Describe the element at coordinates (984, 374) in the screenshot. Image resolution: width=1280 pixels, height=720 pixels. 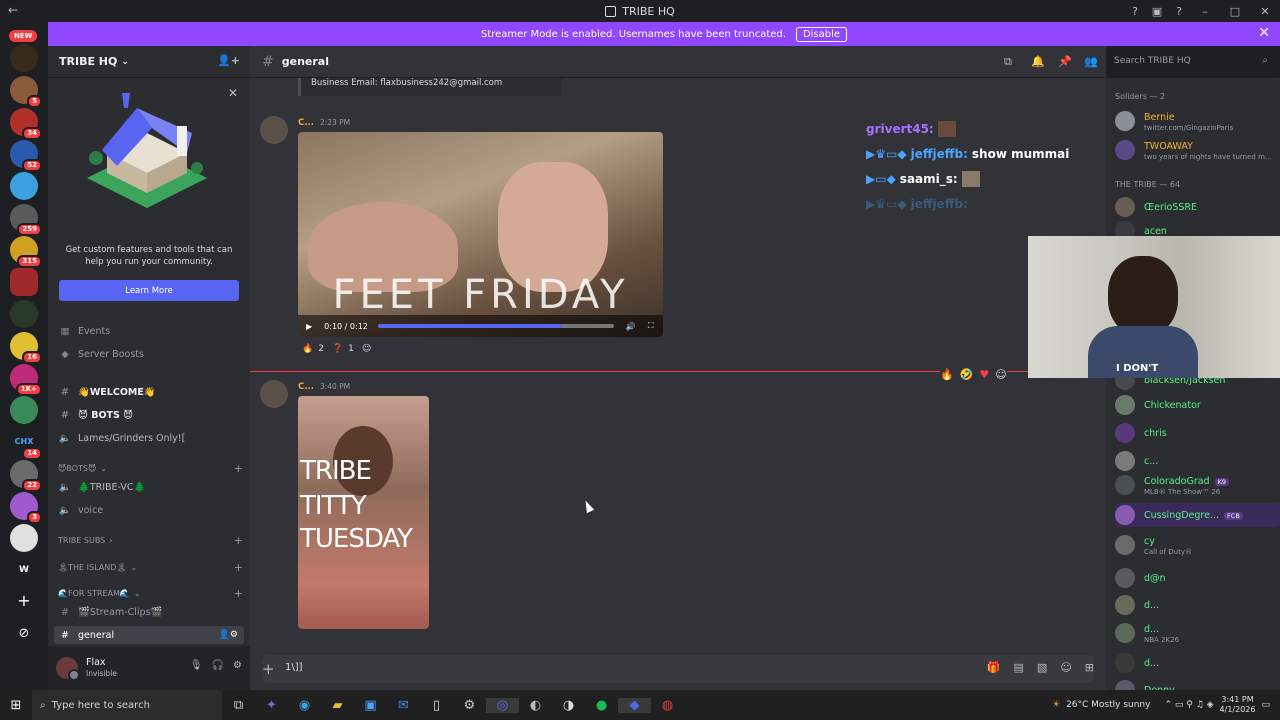
I see `reaction-heart-icon: ♥` at that location.